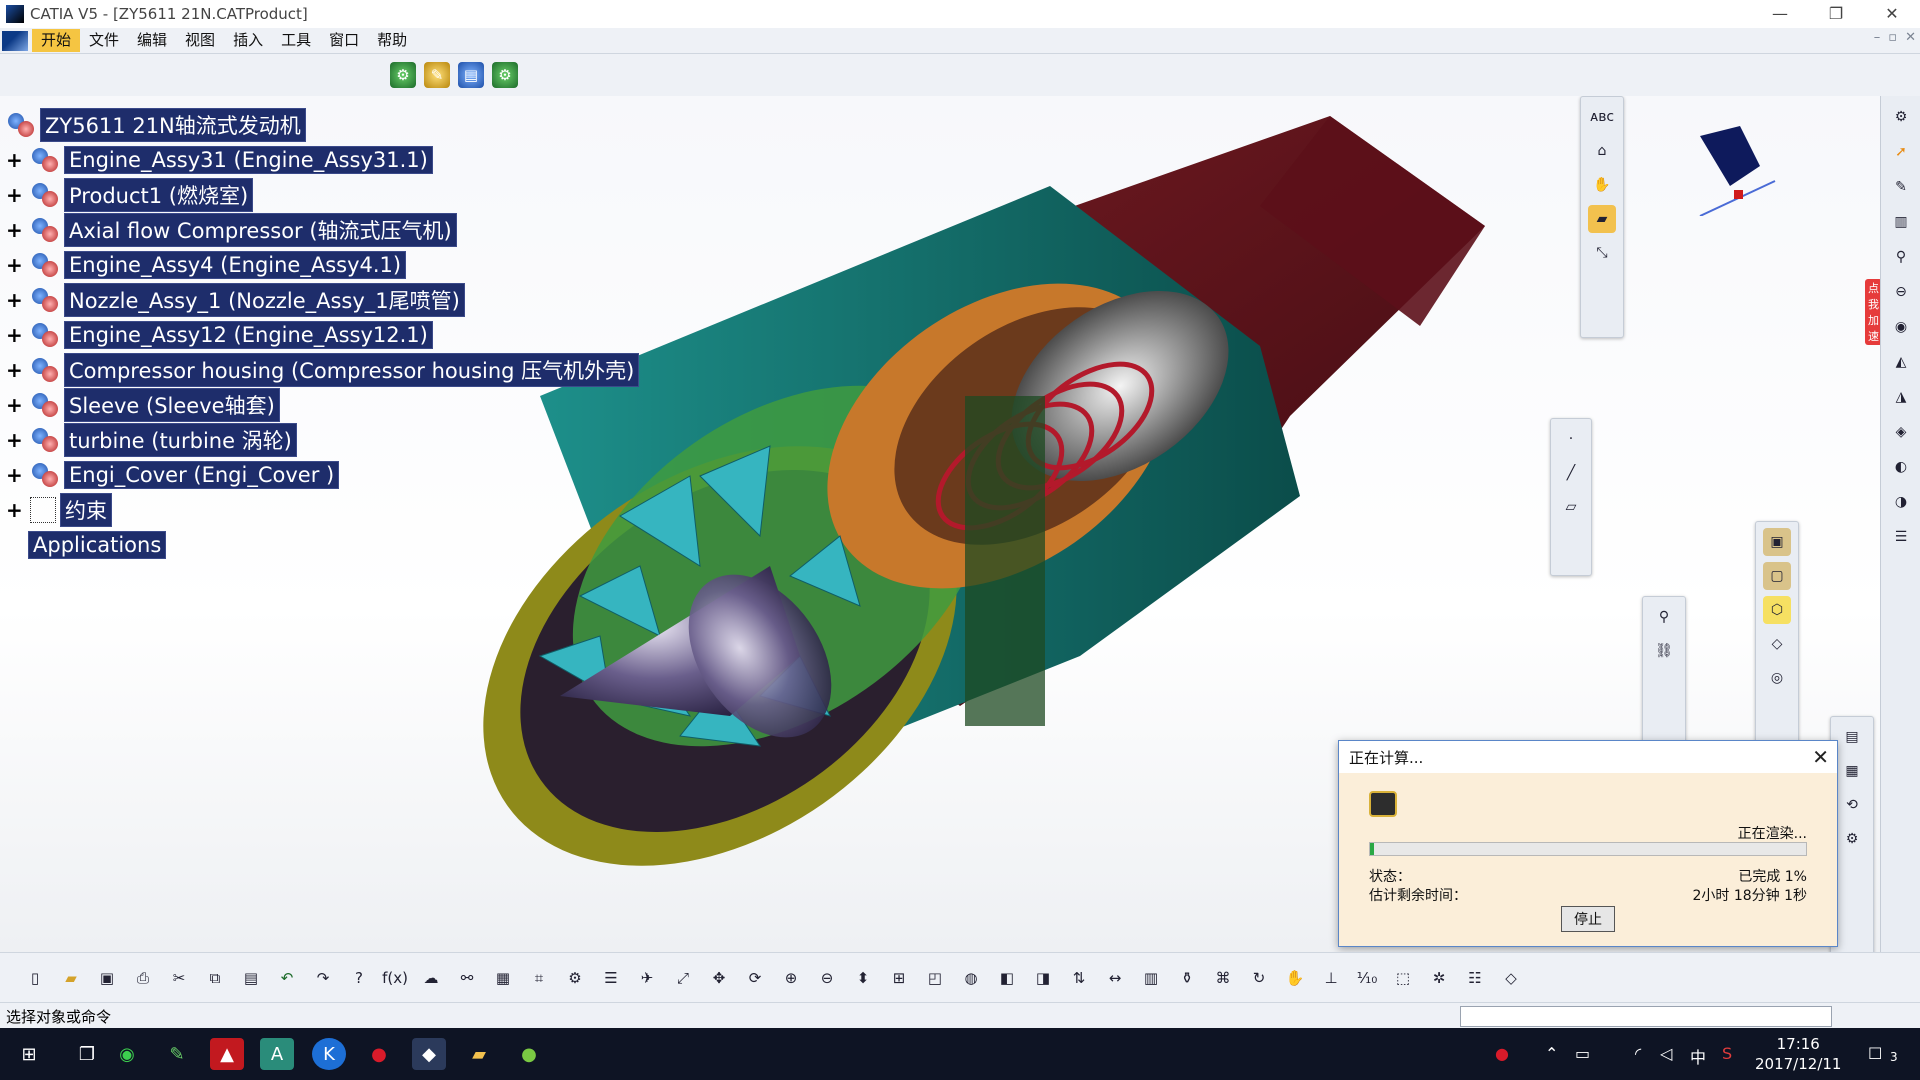 The width and height of the screenshot is (1920, 1080). Describe the element at coordinates (1852, 737) in the screenshot. I see `component-icon: ▤` at that location.